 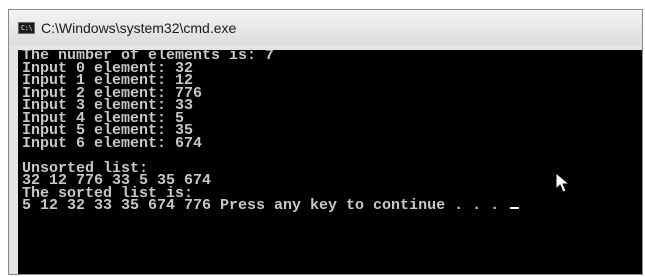 I want to click on text-cursor, so click(x=515, y=208).